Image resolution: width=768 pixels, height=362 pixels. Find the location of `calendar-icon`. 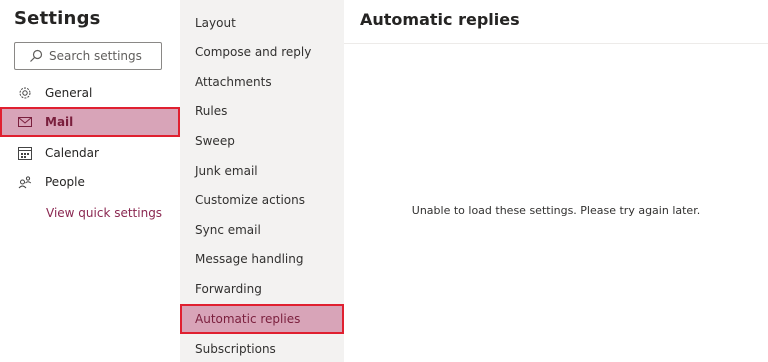

calendar-icon is located at coordinates (25, 153).